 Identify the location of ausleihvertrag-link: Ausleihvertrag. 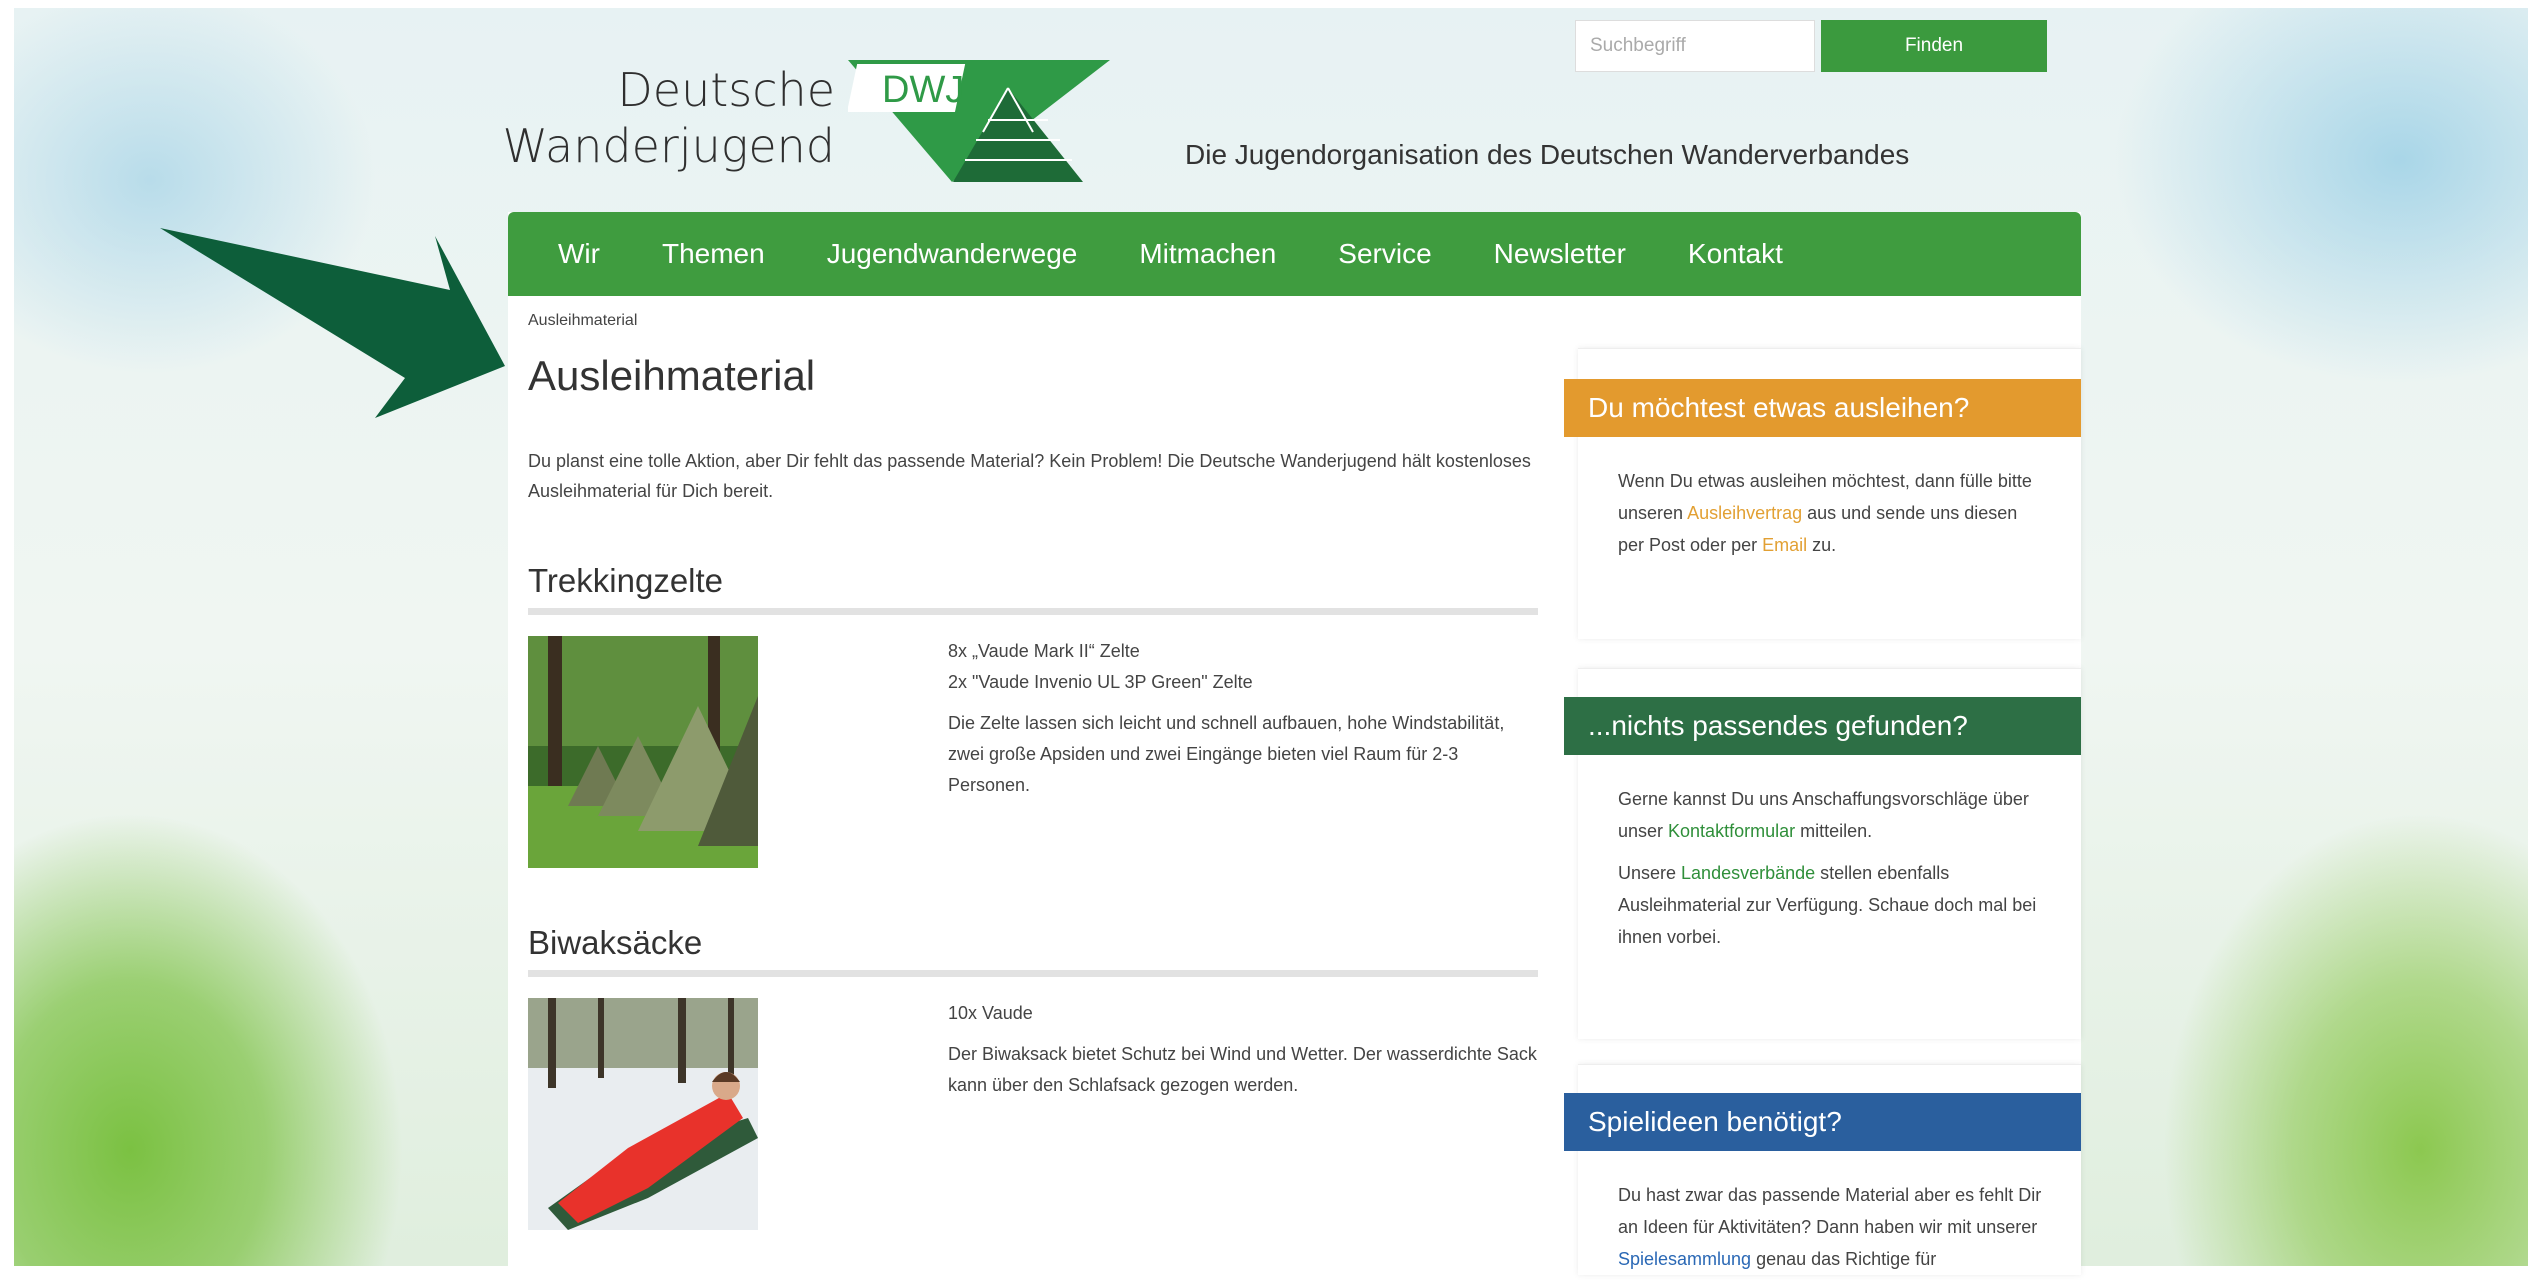
(1744, 513).